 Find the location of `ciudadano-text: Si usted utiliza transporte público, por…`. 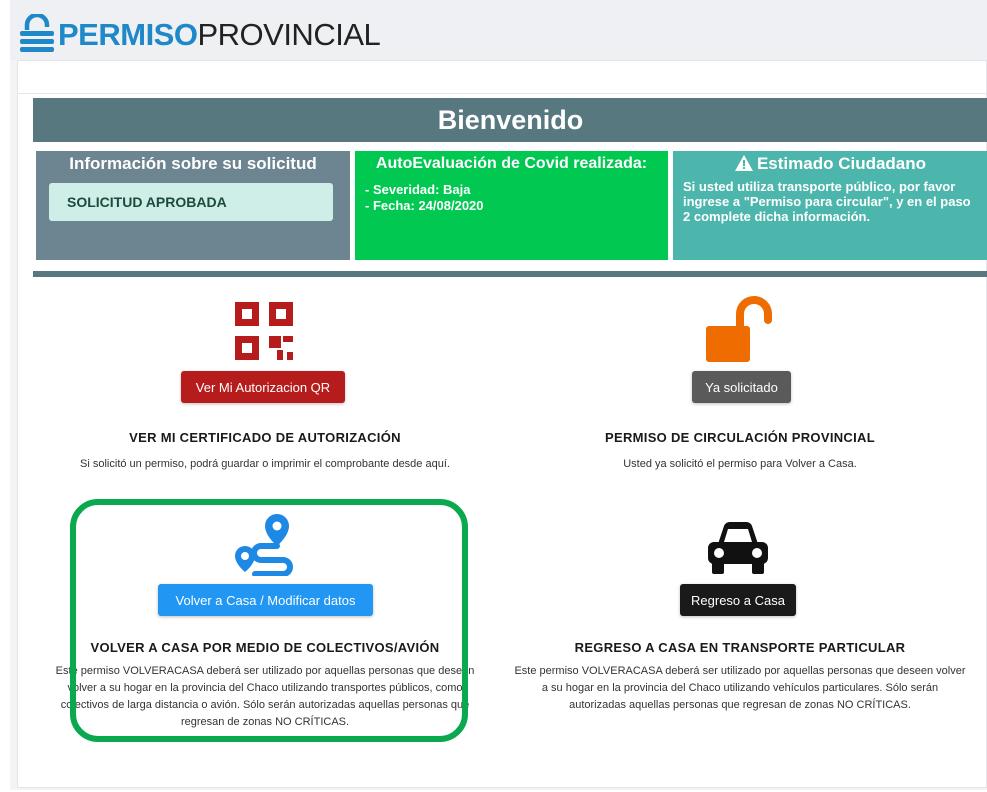

ciudadano-text: Si usted utiliza transporte público, por… is located at coordinates (827, 201).